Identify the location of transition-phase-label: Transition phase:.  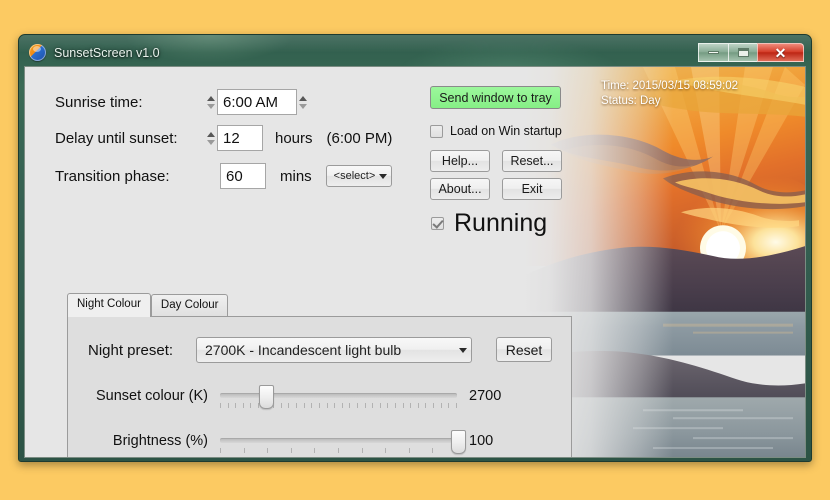
(112, 176).